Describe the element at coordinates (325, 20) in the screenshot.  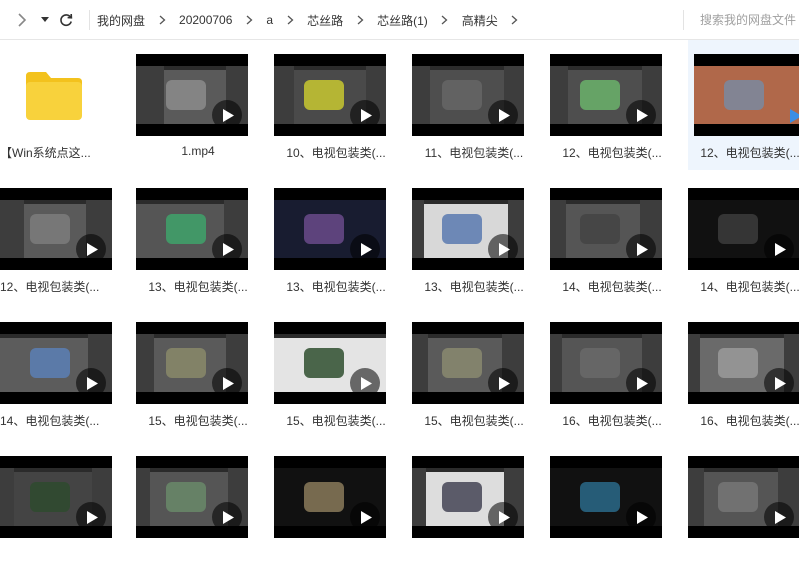
I see `breadcrumb-item-xinsilu: 芯丝路` at that location.